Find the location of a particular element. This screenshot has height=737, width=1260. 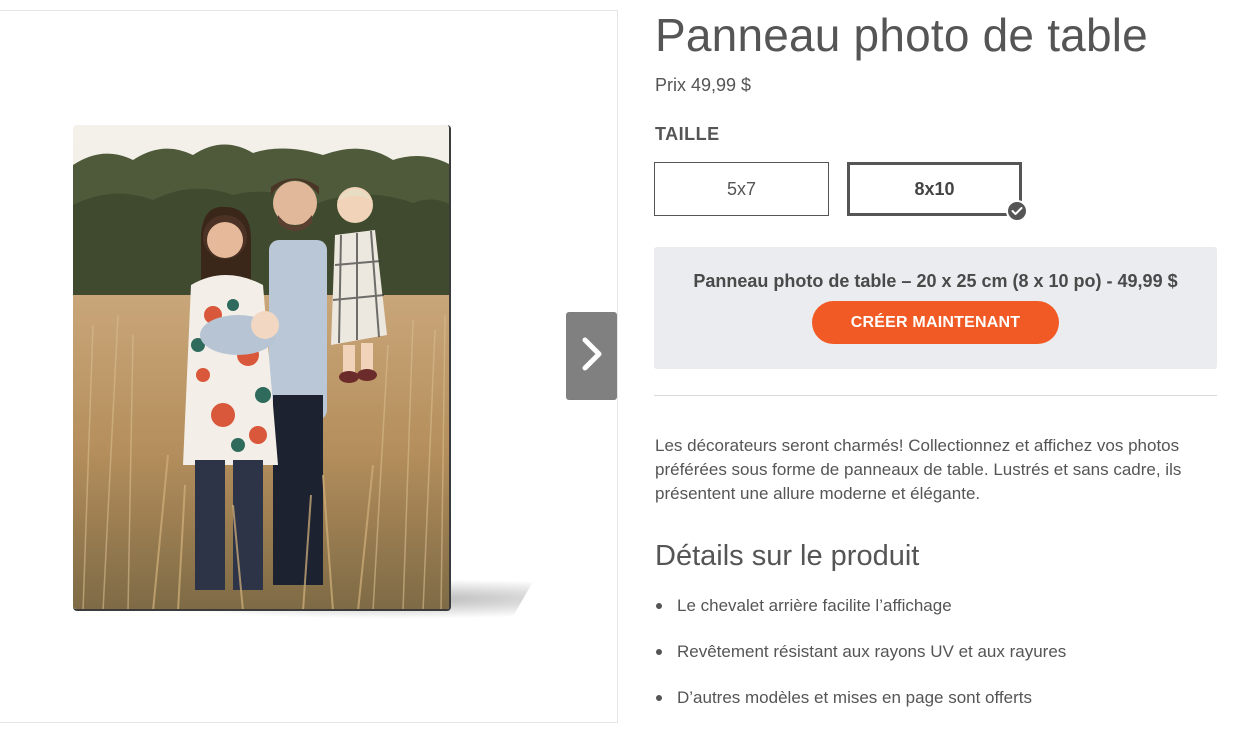

size-option-label: 5x7 is located at coordinates (741, 188).